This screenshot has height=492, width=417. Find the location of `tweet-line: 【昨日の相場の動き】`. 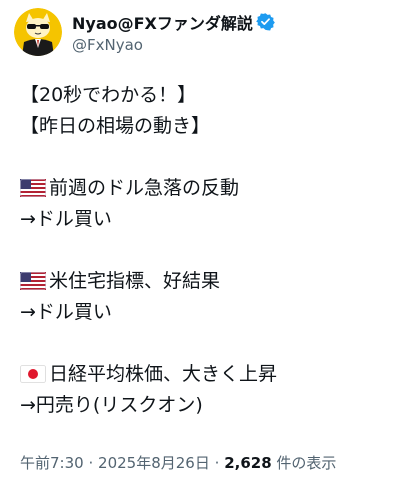

tweet-line: 【昨日の相場の動き】 is located at coordinates (115, 126).